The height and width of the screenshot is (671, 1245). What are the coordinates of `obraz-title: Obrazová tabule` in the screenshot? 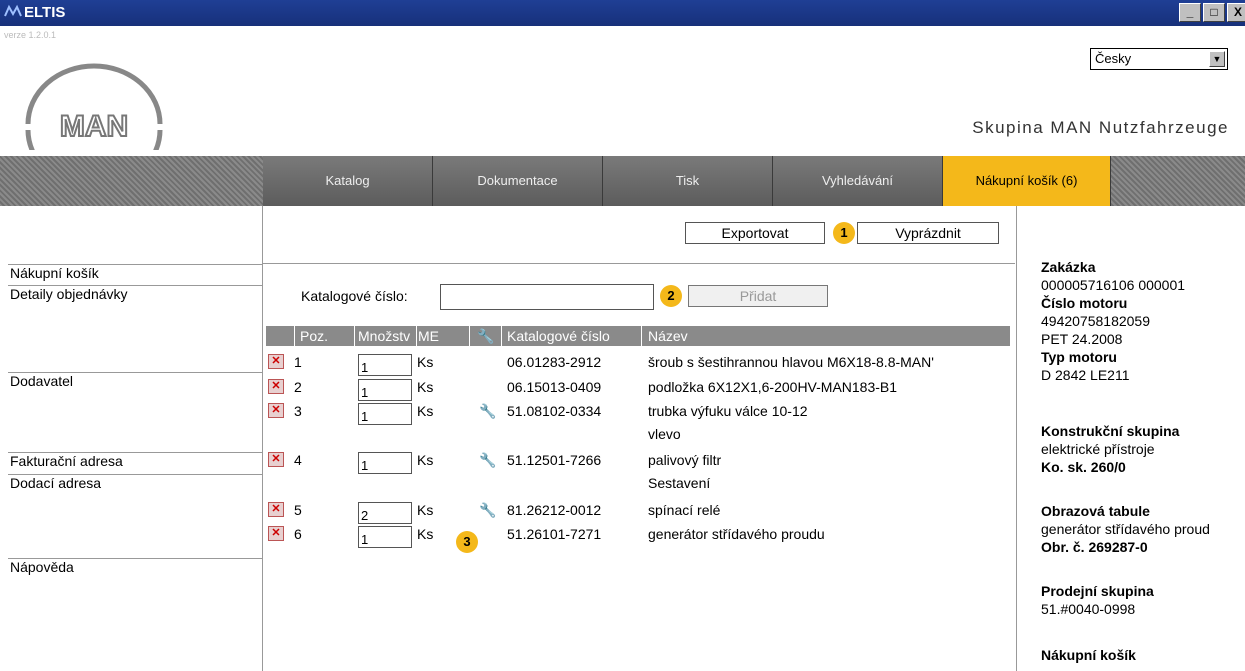 It's located at (1095, 511).